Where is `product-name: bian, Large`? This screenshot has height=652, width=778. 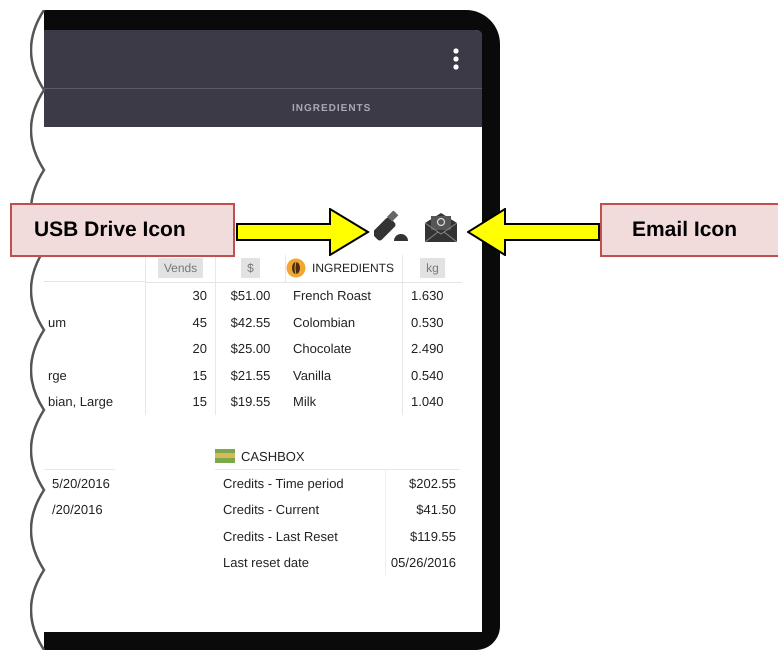
product-name: bian, Large is located at coordinates (81, 402).